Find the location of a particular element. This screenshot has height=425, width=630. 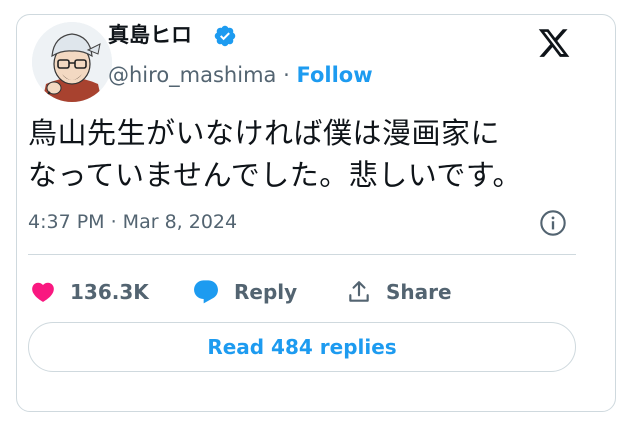

follow-button: Follow is located at coordinates (334, 75).